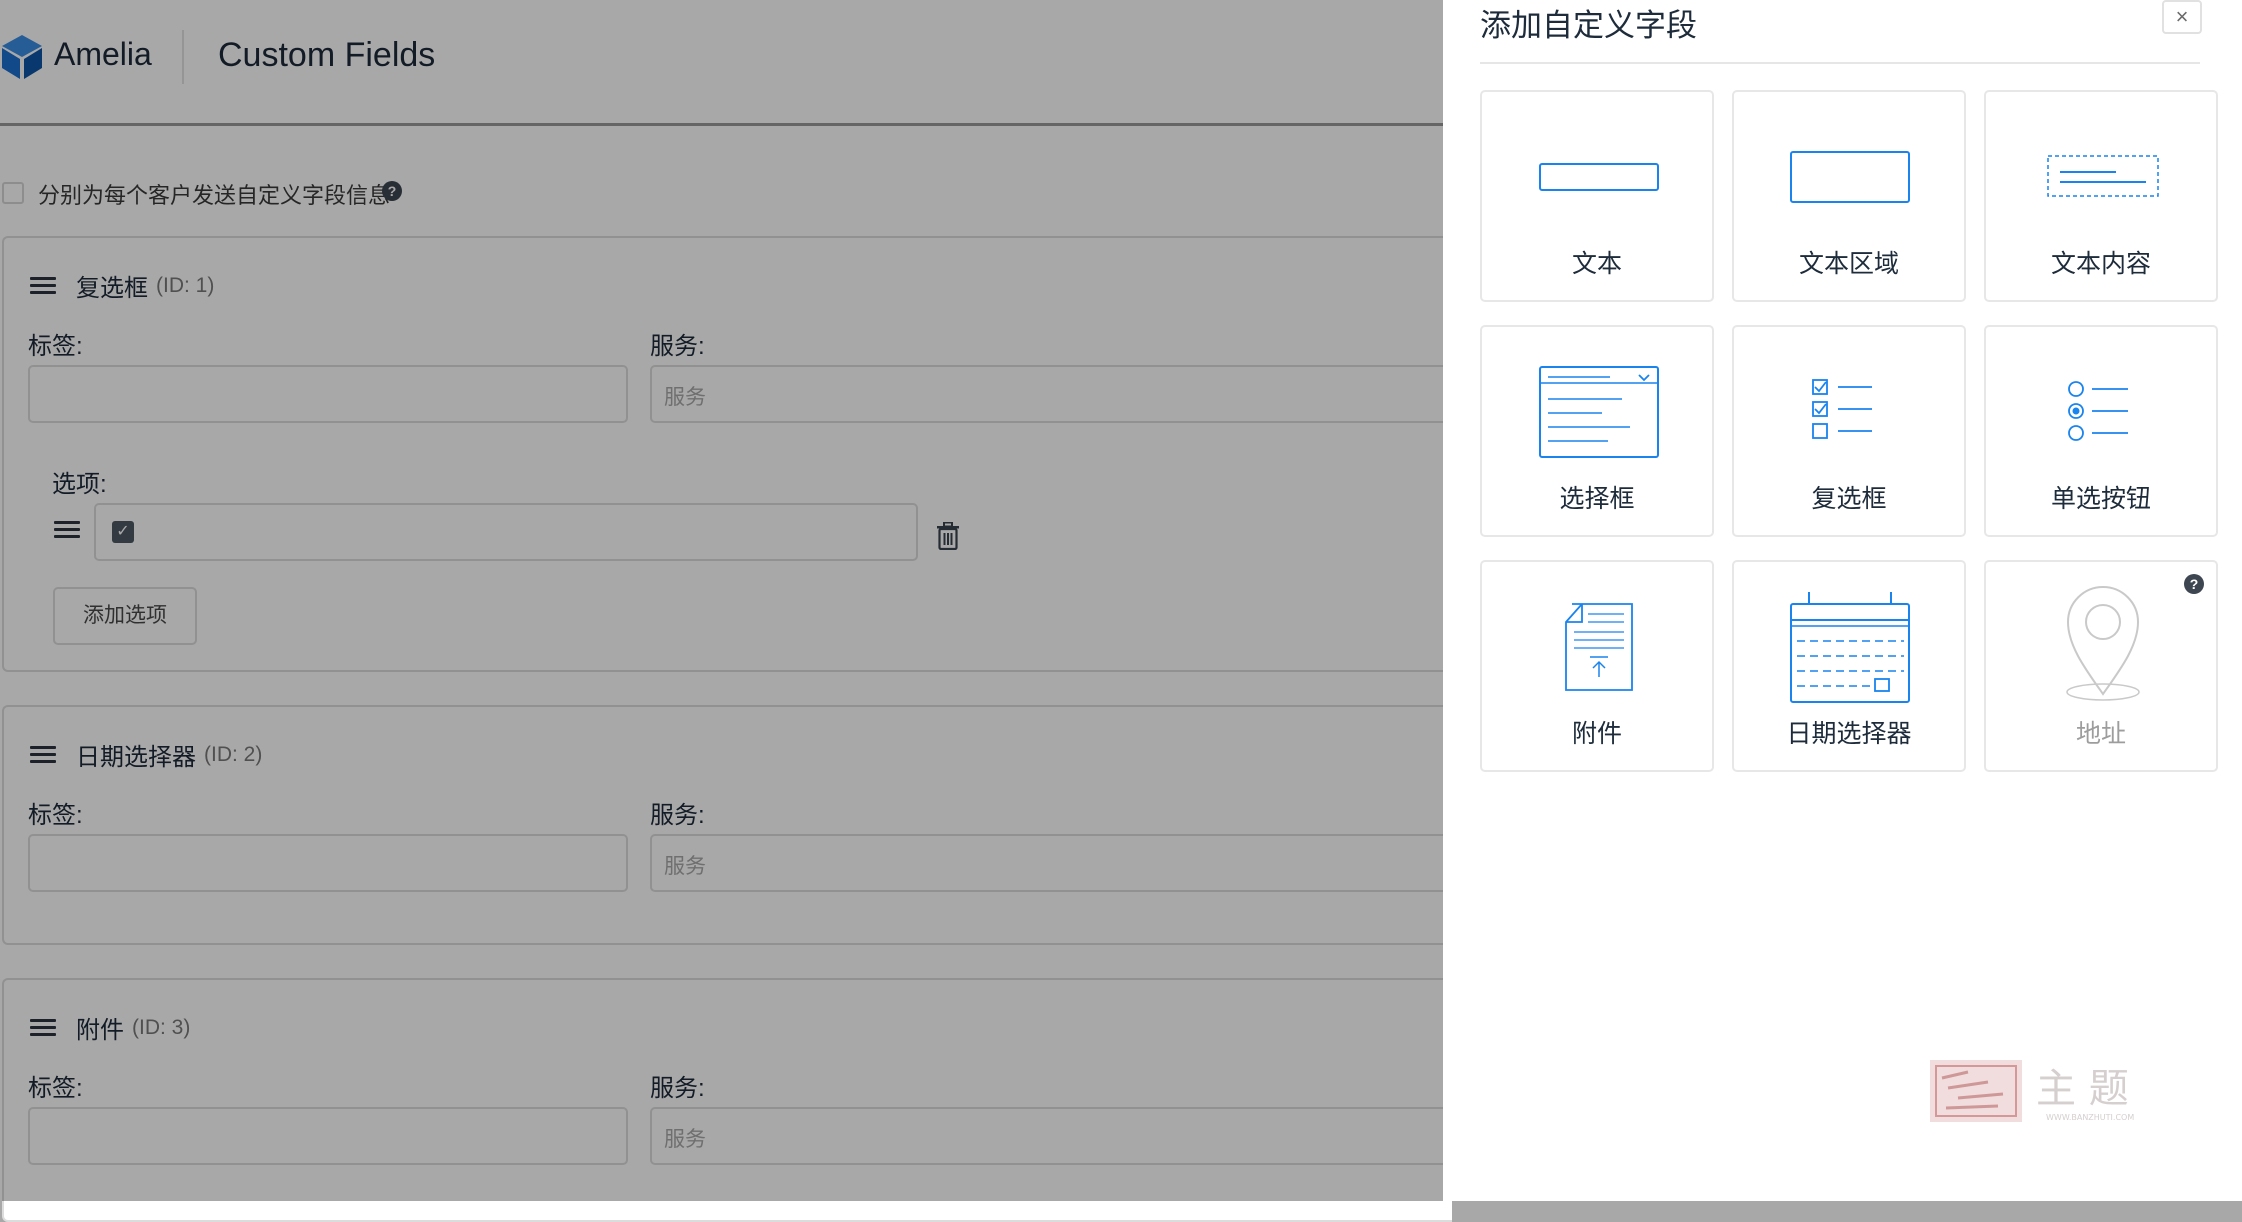 The width and height of the screenshot is (2242, 1222). What do you see at coordinates (1849, 431) in the screenshot?
I see `field-type-checkbox: 复选框` at bounding box center [1849, 431].